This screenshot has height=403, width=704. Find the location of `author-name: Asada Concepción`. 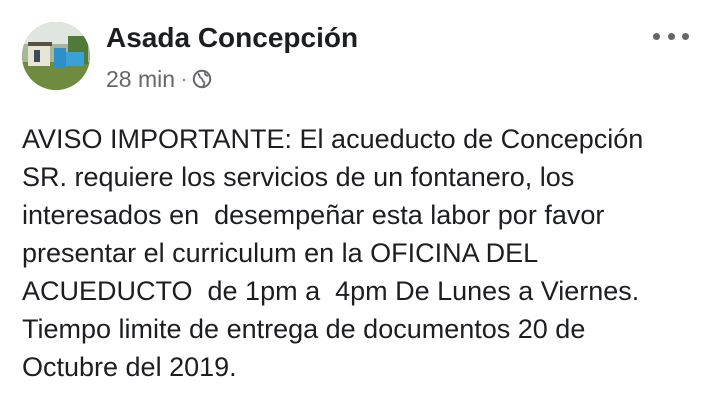

author-name: Asada Concepción is located at coordinates (232, 38).